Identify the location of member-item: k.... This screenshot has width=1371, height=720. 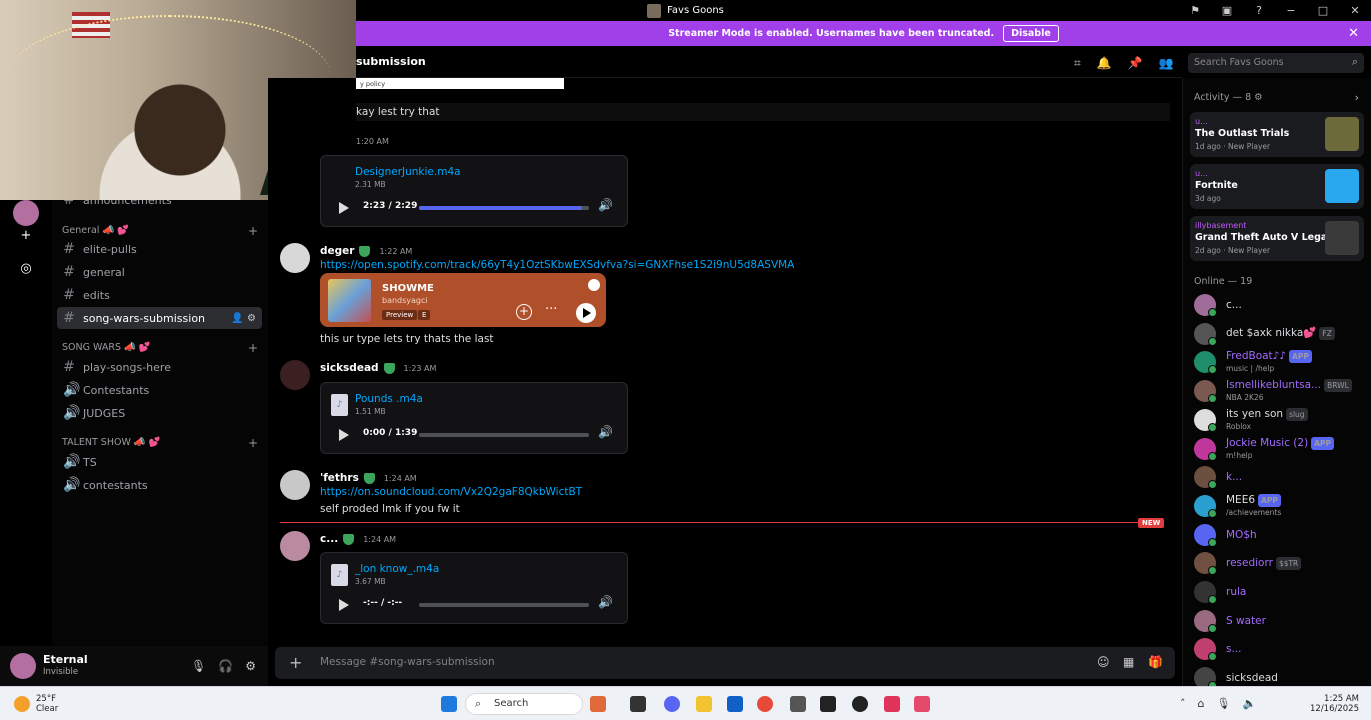
(1279, 477).